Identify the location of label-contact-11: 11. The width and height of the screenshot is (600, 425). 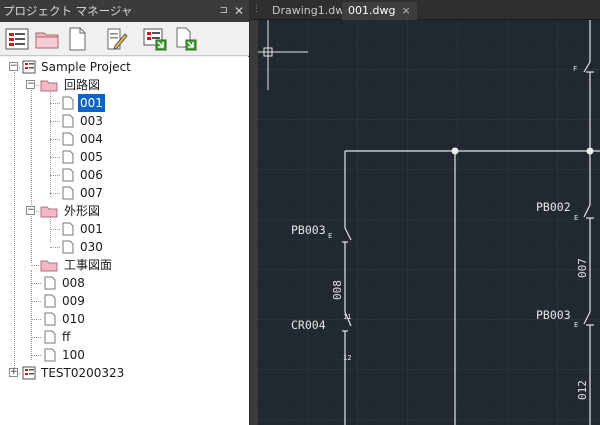
(347, 317).